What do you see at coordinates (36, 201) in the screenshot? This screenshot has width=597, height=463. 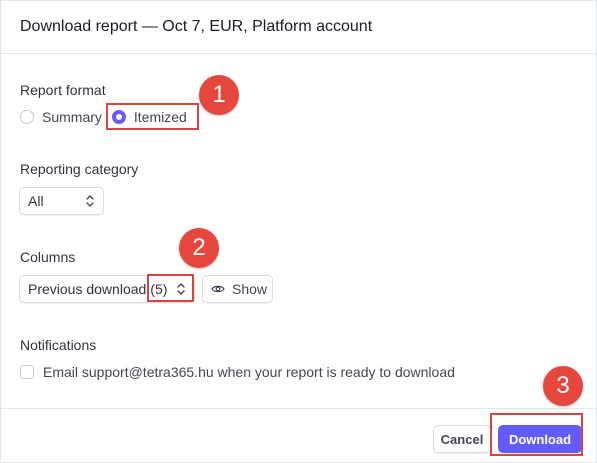 I see `reporting-category-value: All` at bounding box center [36, 201].